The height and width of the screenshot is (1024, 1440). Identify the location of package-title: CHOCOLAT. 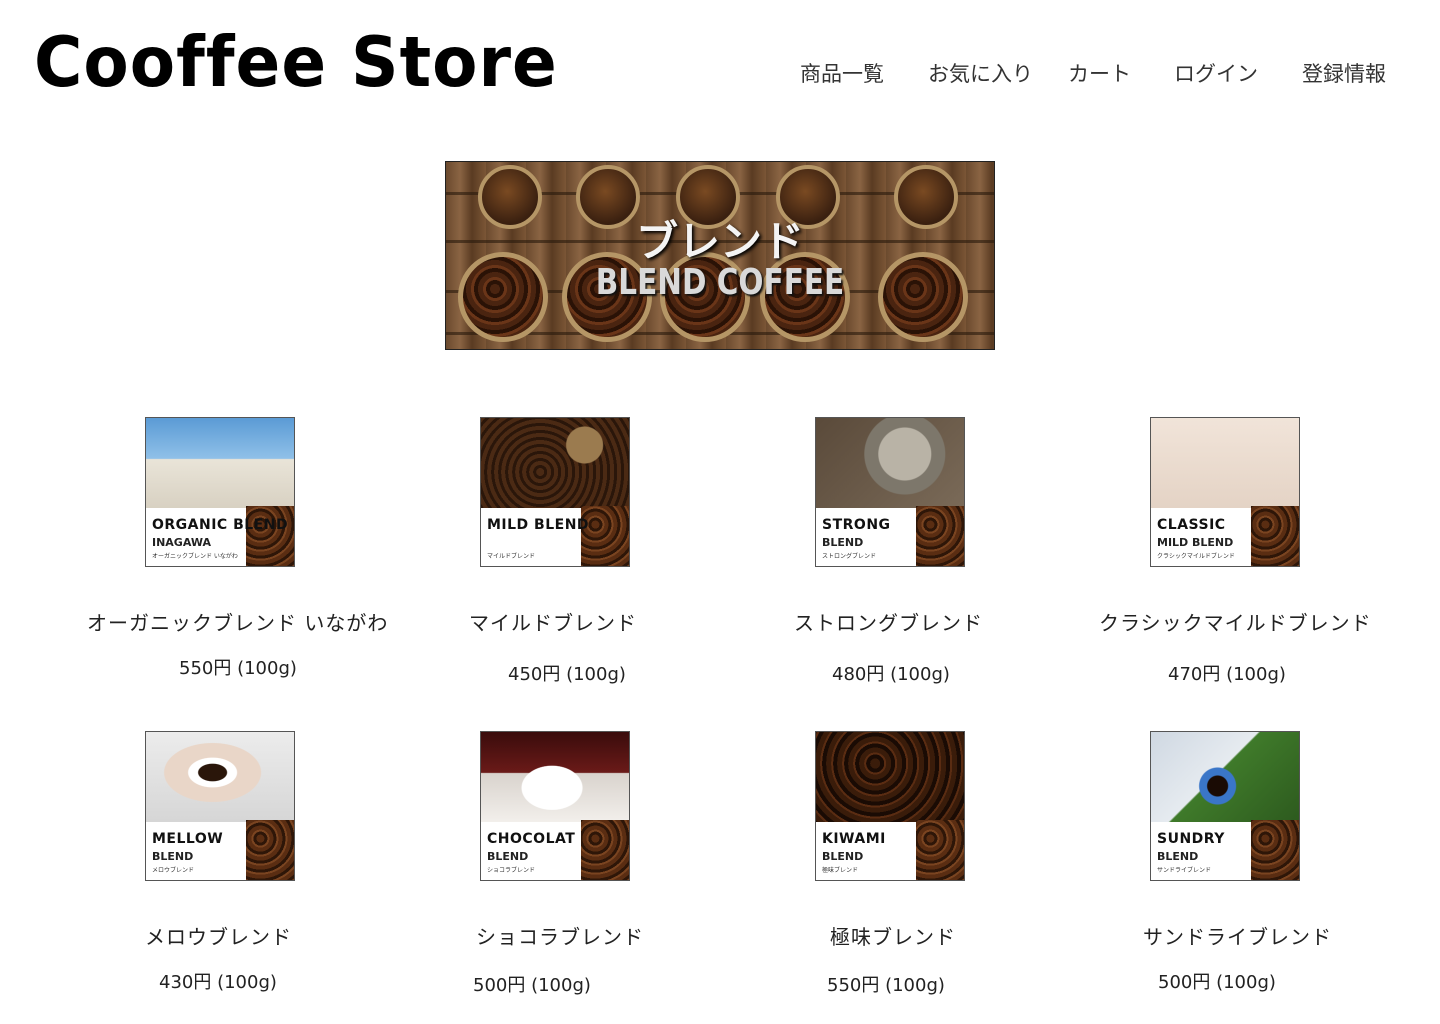
(531, 839).